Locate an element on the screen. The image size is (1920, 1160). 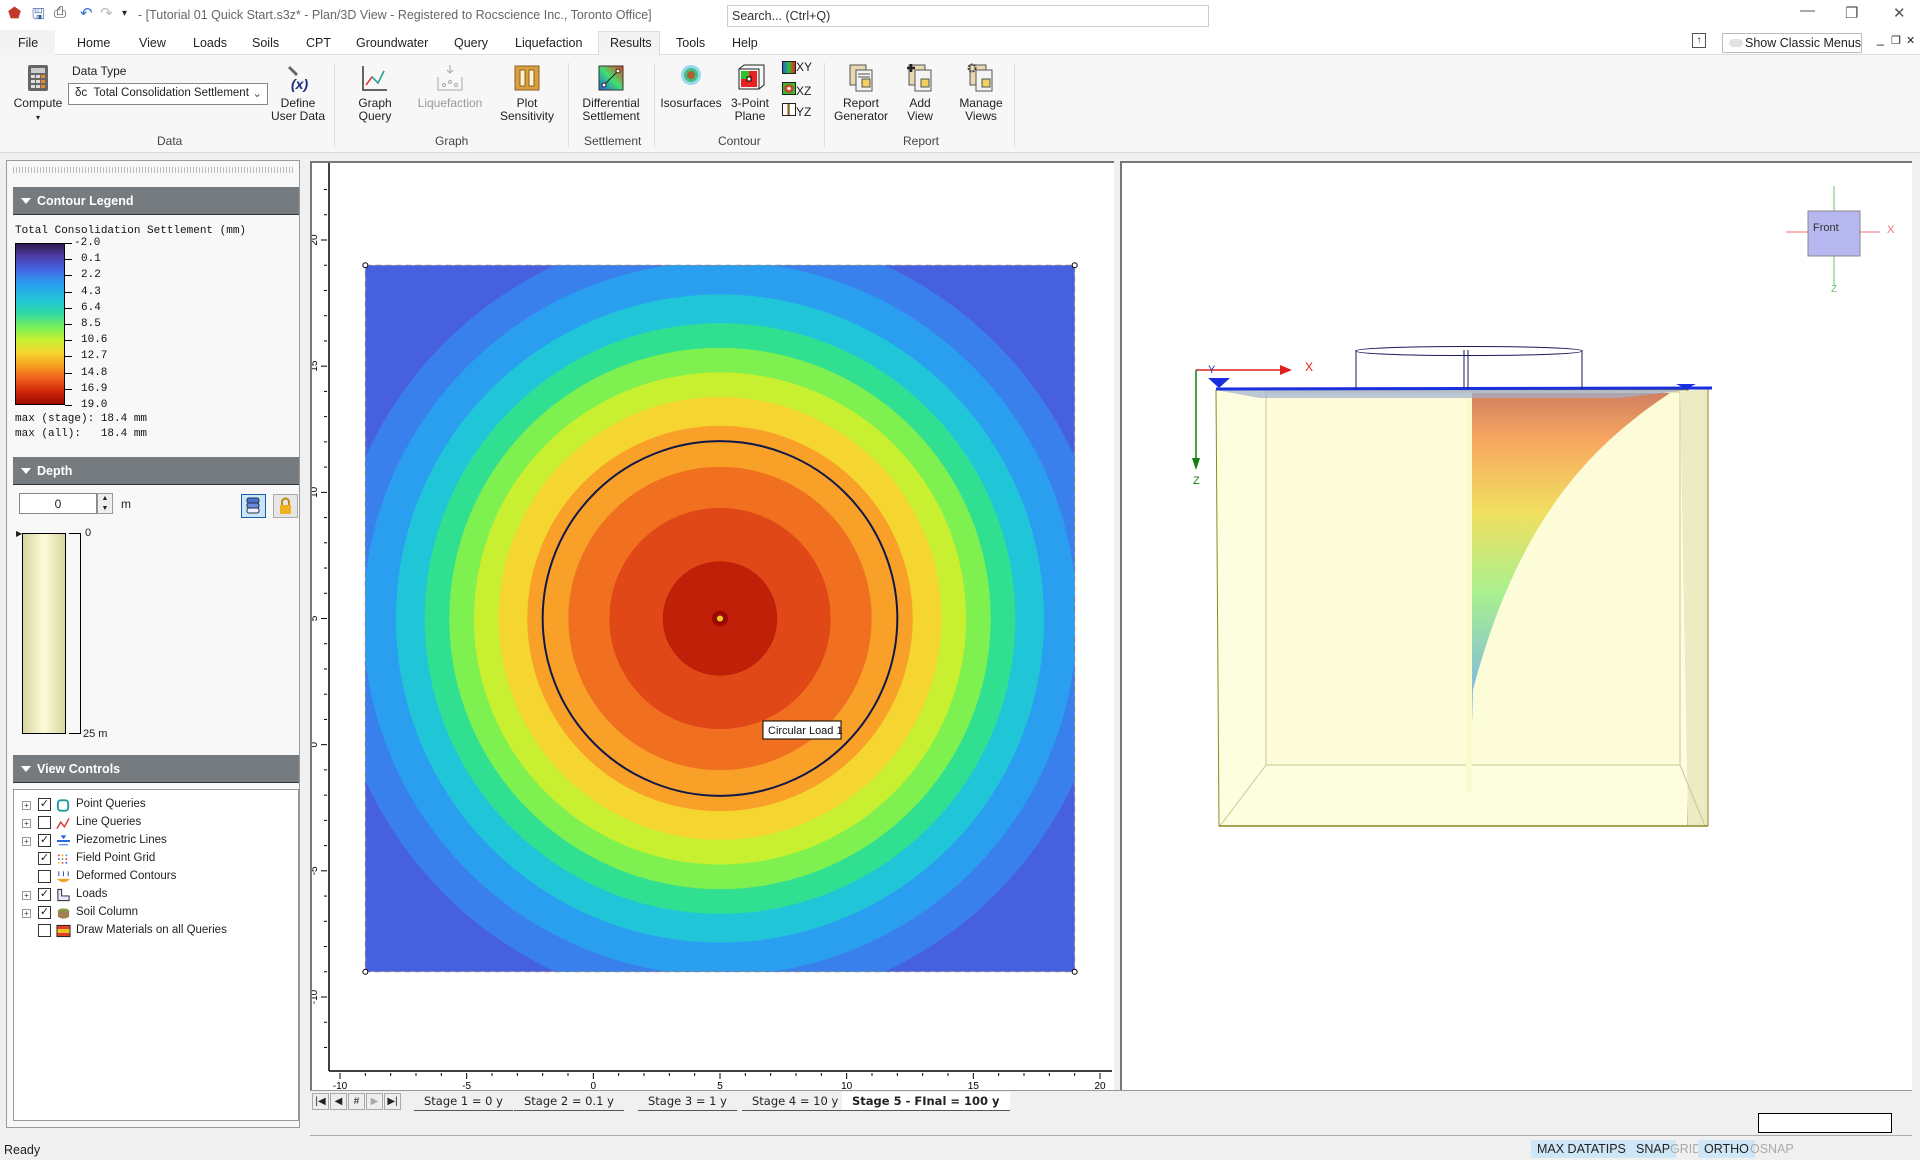
depth-unit: m is located at coordinates (126, 504).